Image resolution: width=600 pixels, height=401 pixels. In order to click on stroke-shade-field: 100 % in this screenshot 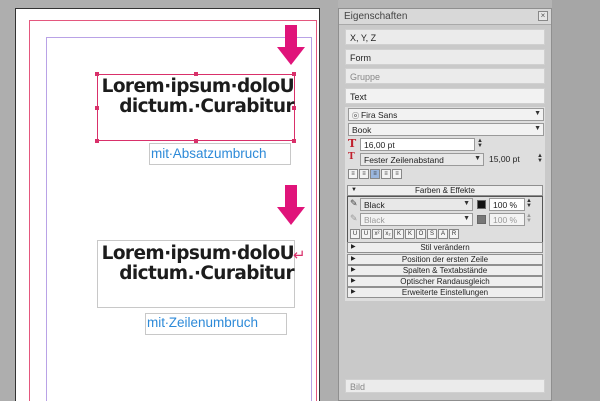, I will do `click(507, 204)`.